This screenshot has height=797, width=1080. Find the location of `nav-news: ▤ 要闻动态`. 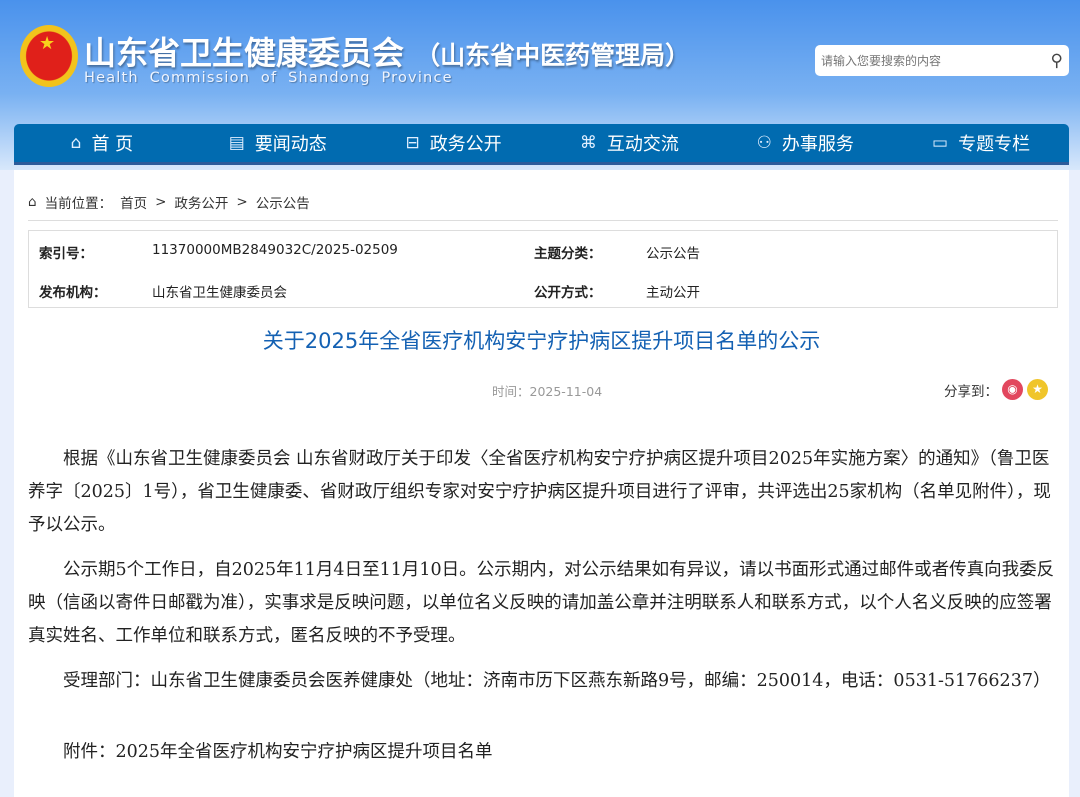

nav-news: ▤ 要闻动态 is located at coordinates (278, 143).